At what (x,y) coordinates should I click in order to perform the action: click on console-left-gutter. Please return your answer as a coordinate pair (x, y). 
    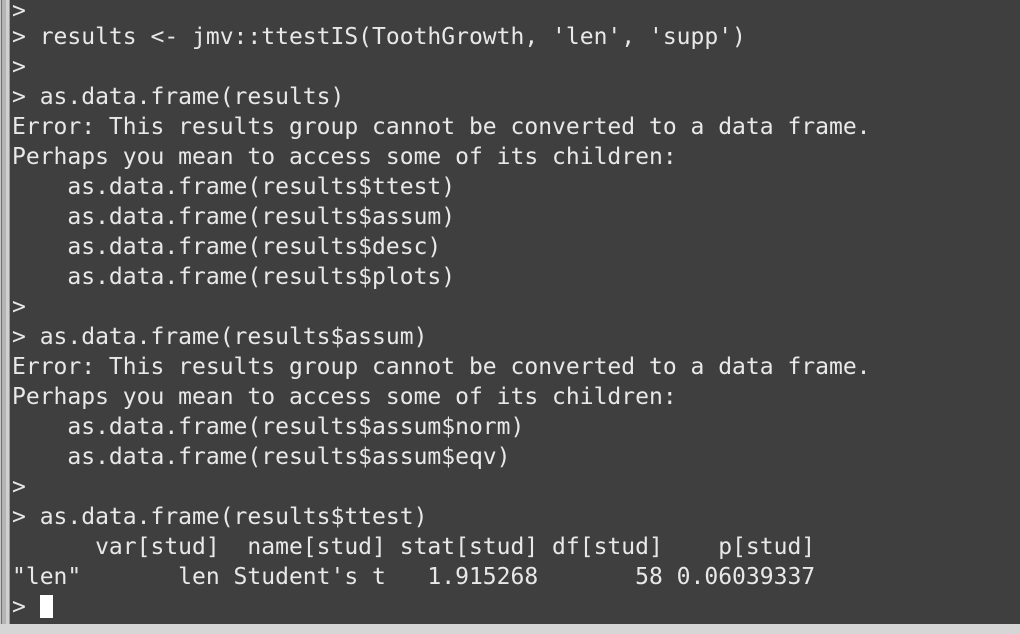
    Looking at the image, I should click on (5, 317).